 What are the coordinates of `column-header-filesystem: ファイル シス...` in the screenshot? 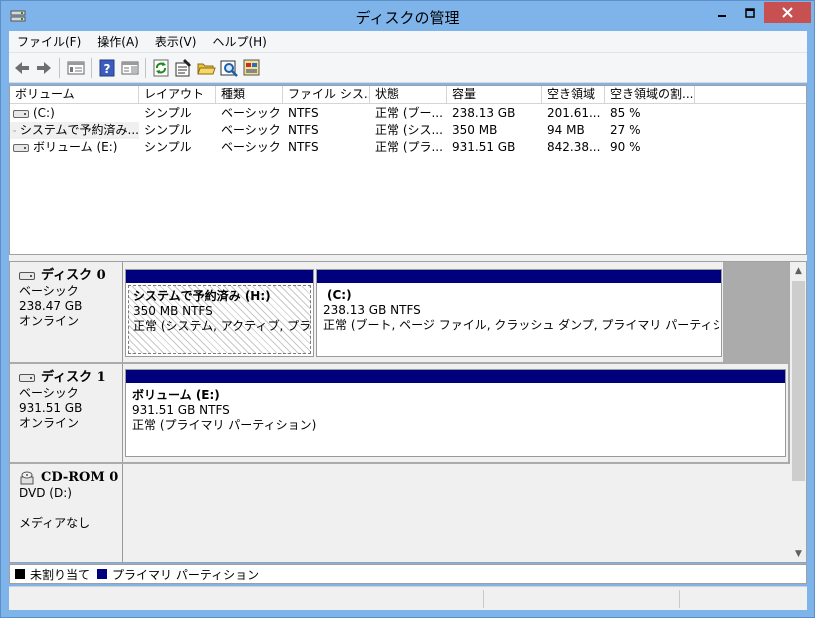 It's located at (326, 95).